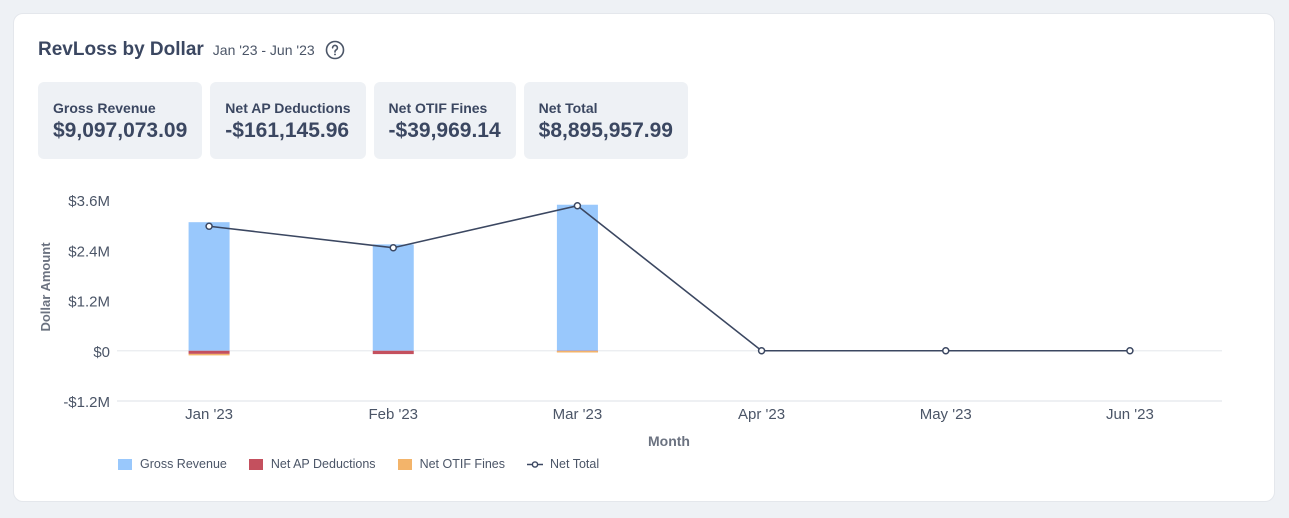  Describe the element at coordinates (393, 414) in the screenshot. I see `x-tick-label: Feb '23` at that location.